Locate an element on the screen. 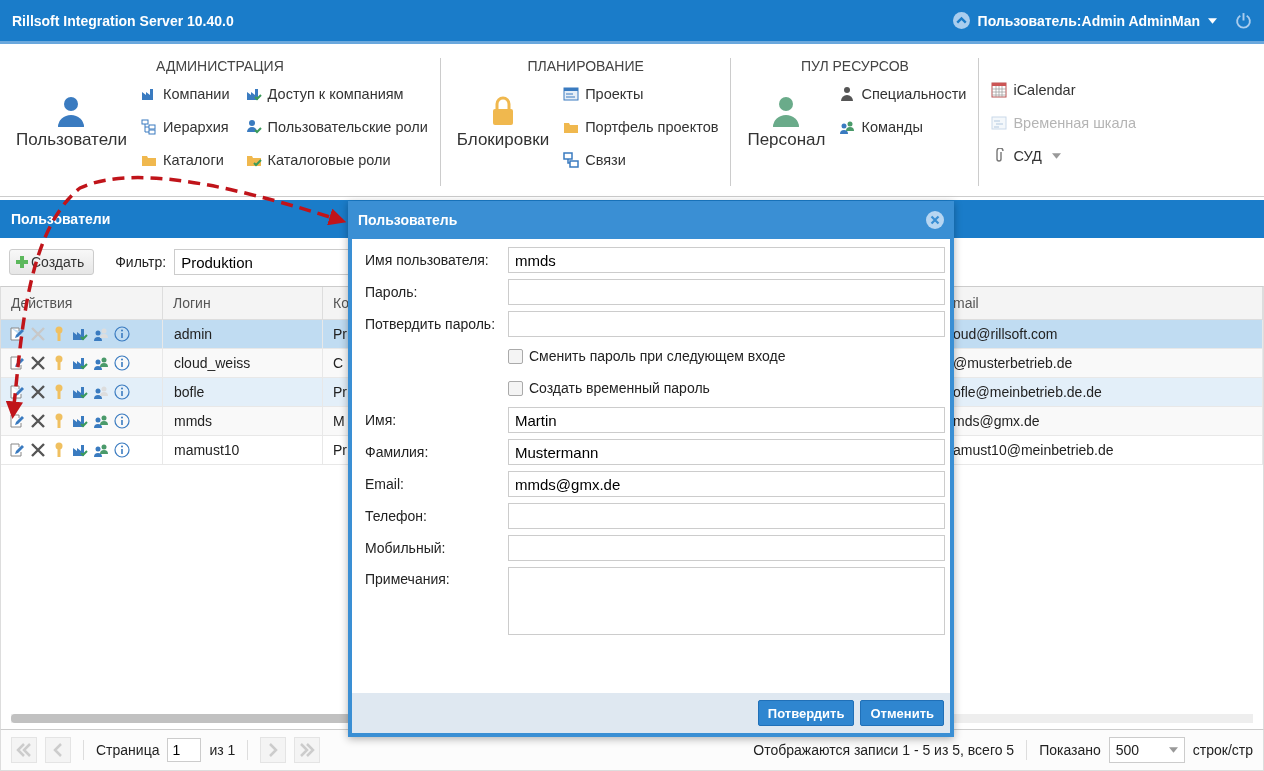 This screenshot has width=1264, height=771. app-title: Rillsoft Integration Server 10.40.0 is located at coordinates (123, 20).